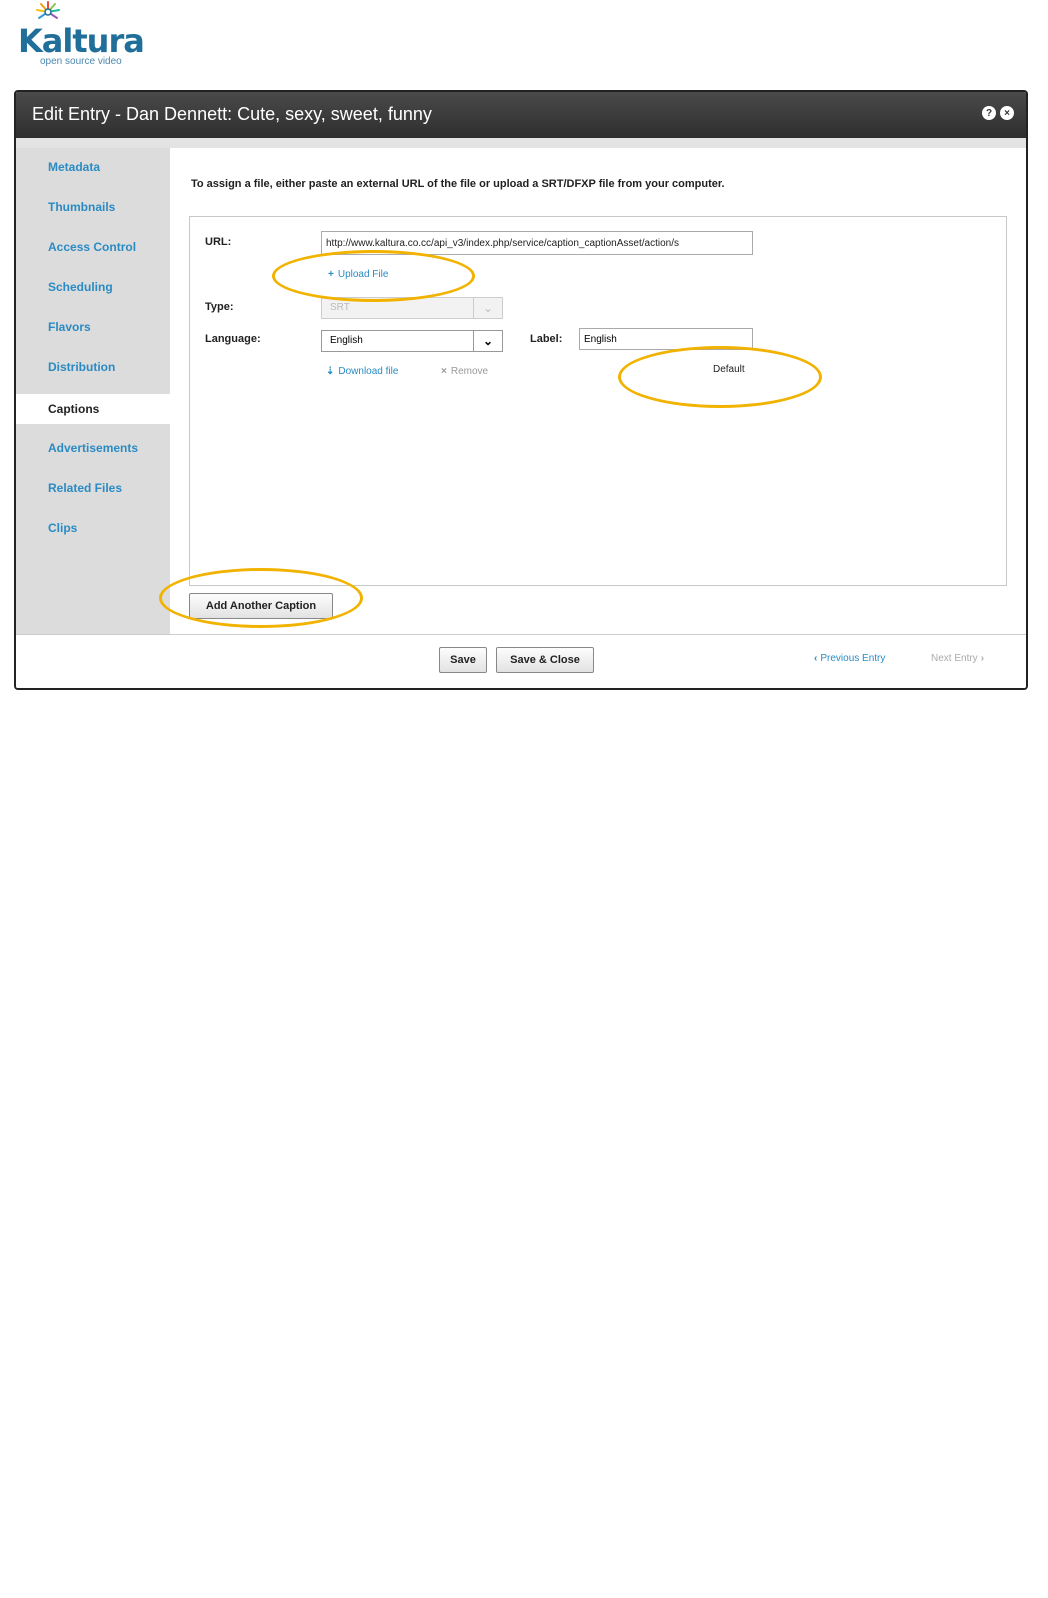 Image resolution: width=1048 pixels, height=1598 pixels. What do you see at coordinates (93, 409) in the screenshot?
I see `sidebar-item-captions: Captions` at bounding box center [93, 409].